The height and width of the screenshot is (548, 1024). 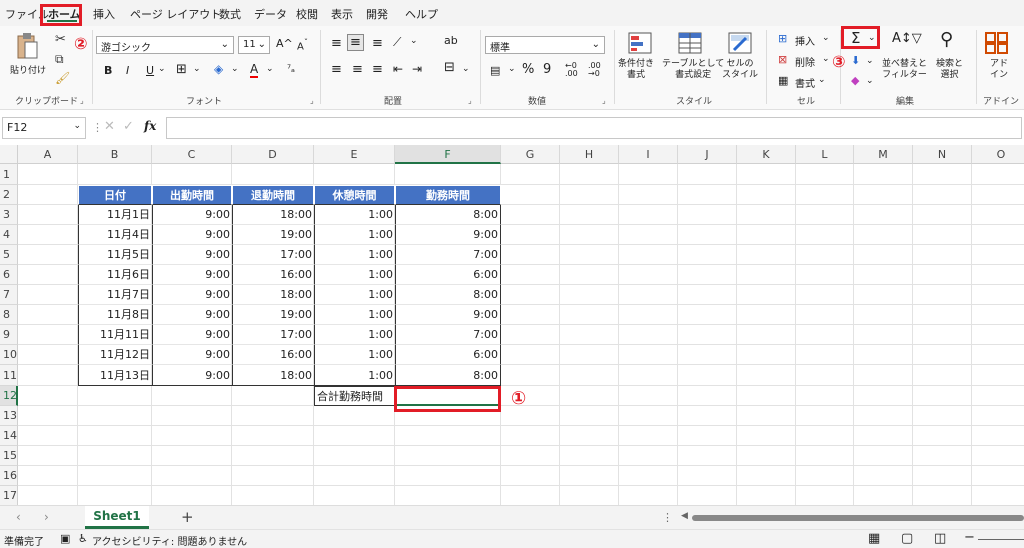 I want to click on page-layout-view-icon: ▢, so click(x=907, y=538).